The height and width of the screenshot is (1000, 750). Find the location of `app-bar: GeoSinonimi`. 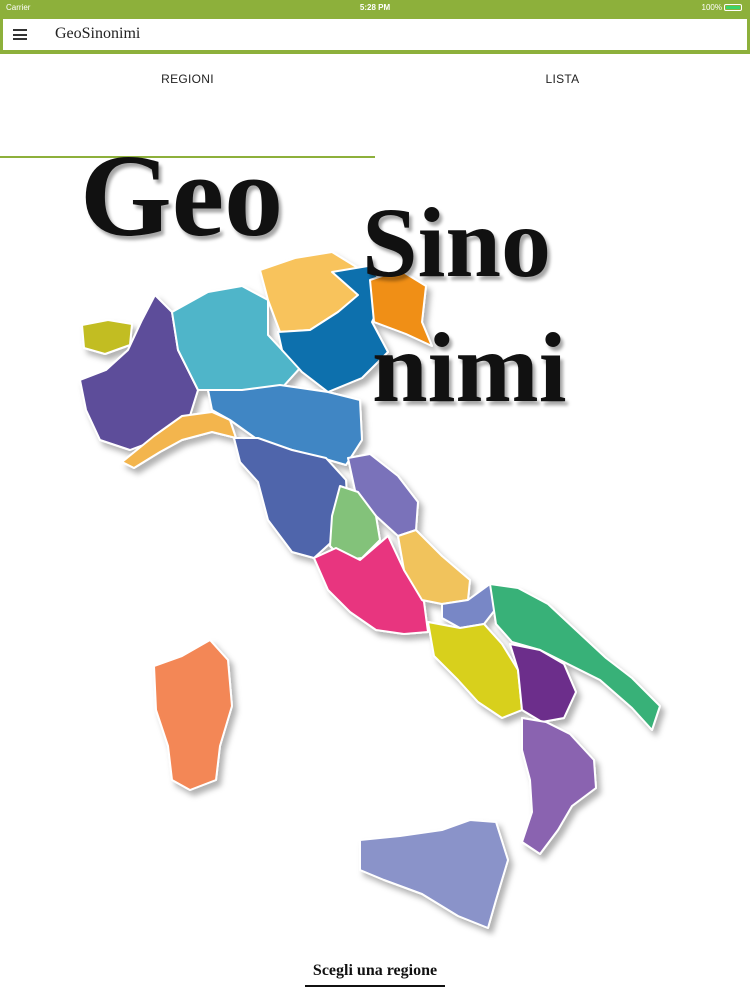

app-bar: GeoSinonimi is located at coordinates (375, 34).